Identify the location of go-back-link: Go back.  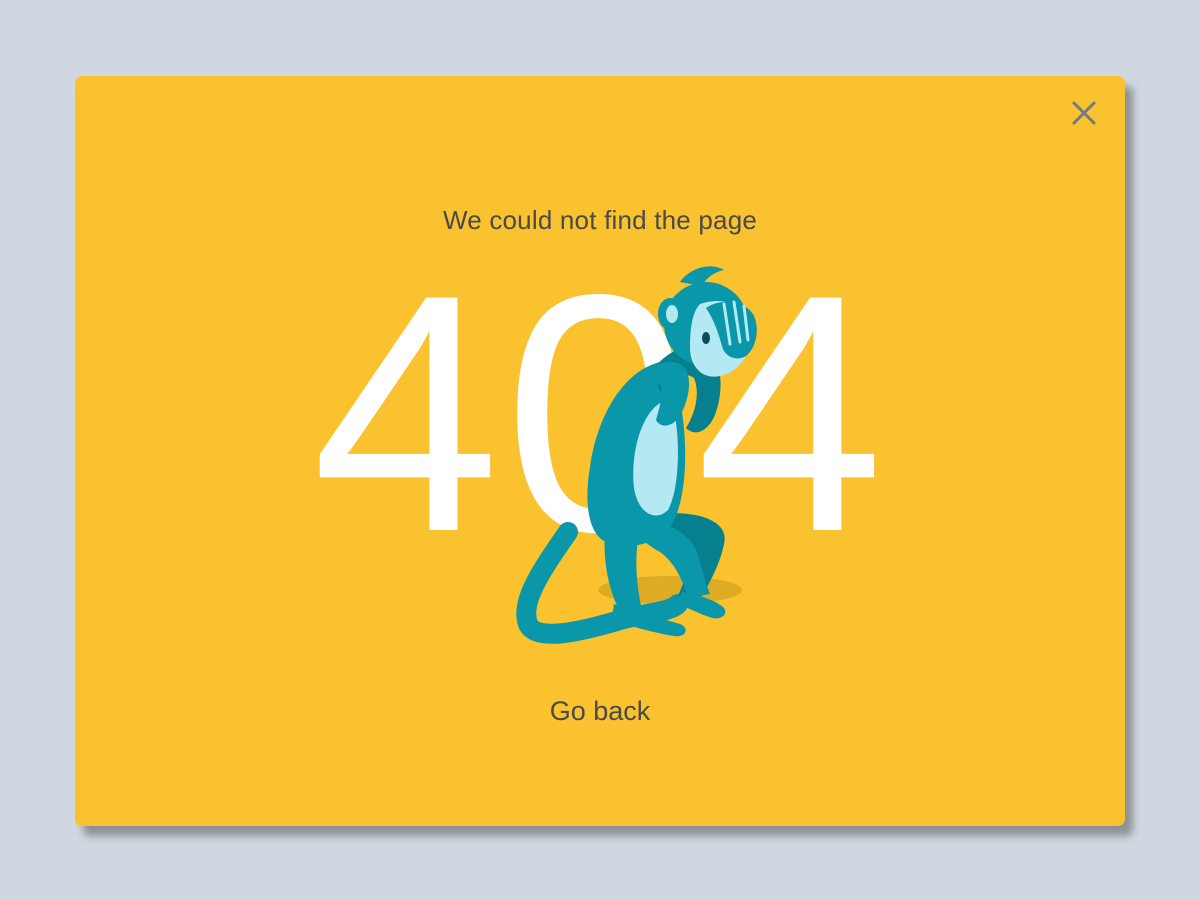
(600, 711).